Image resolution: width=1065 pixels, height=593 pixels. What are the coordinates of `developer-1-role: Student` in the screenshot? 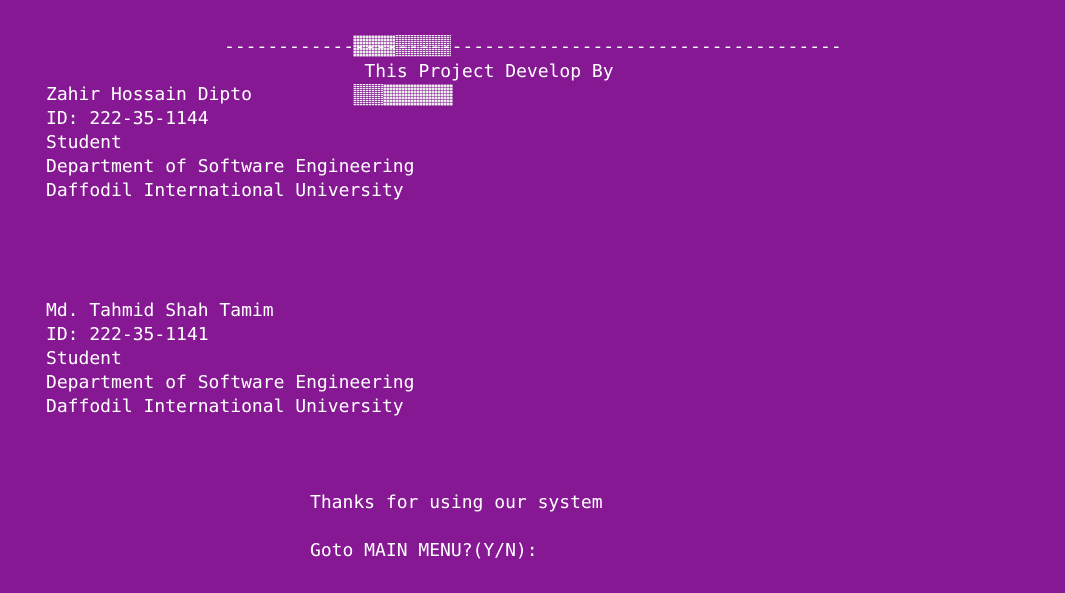 It's located at (84, 142).